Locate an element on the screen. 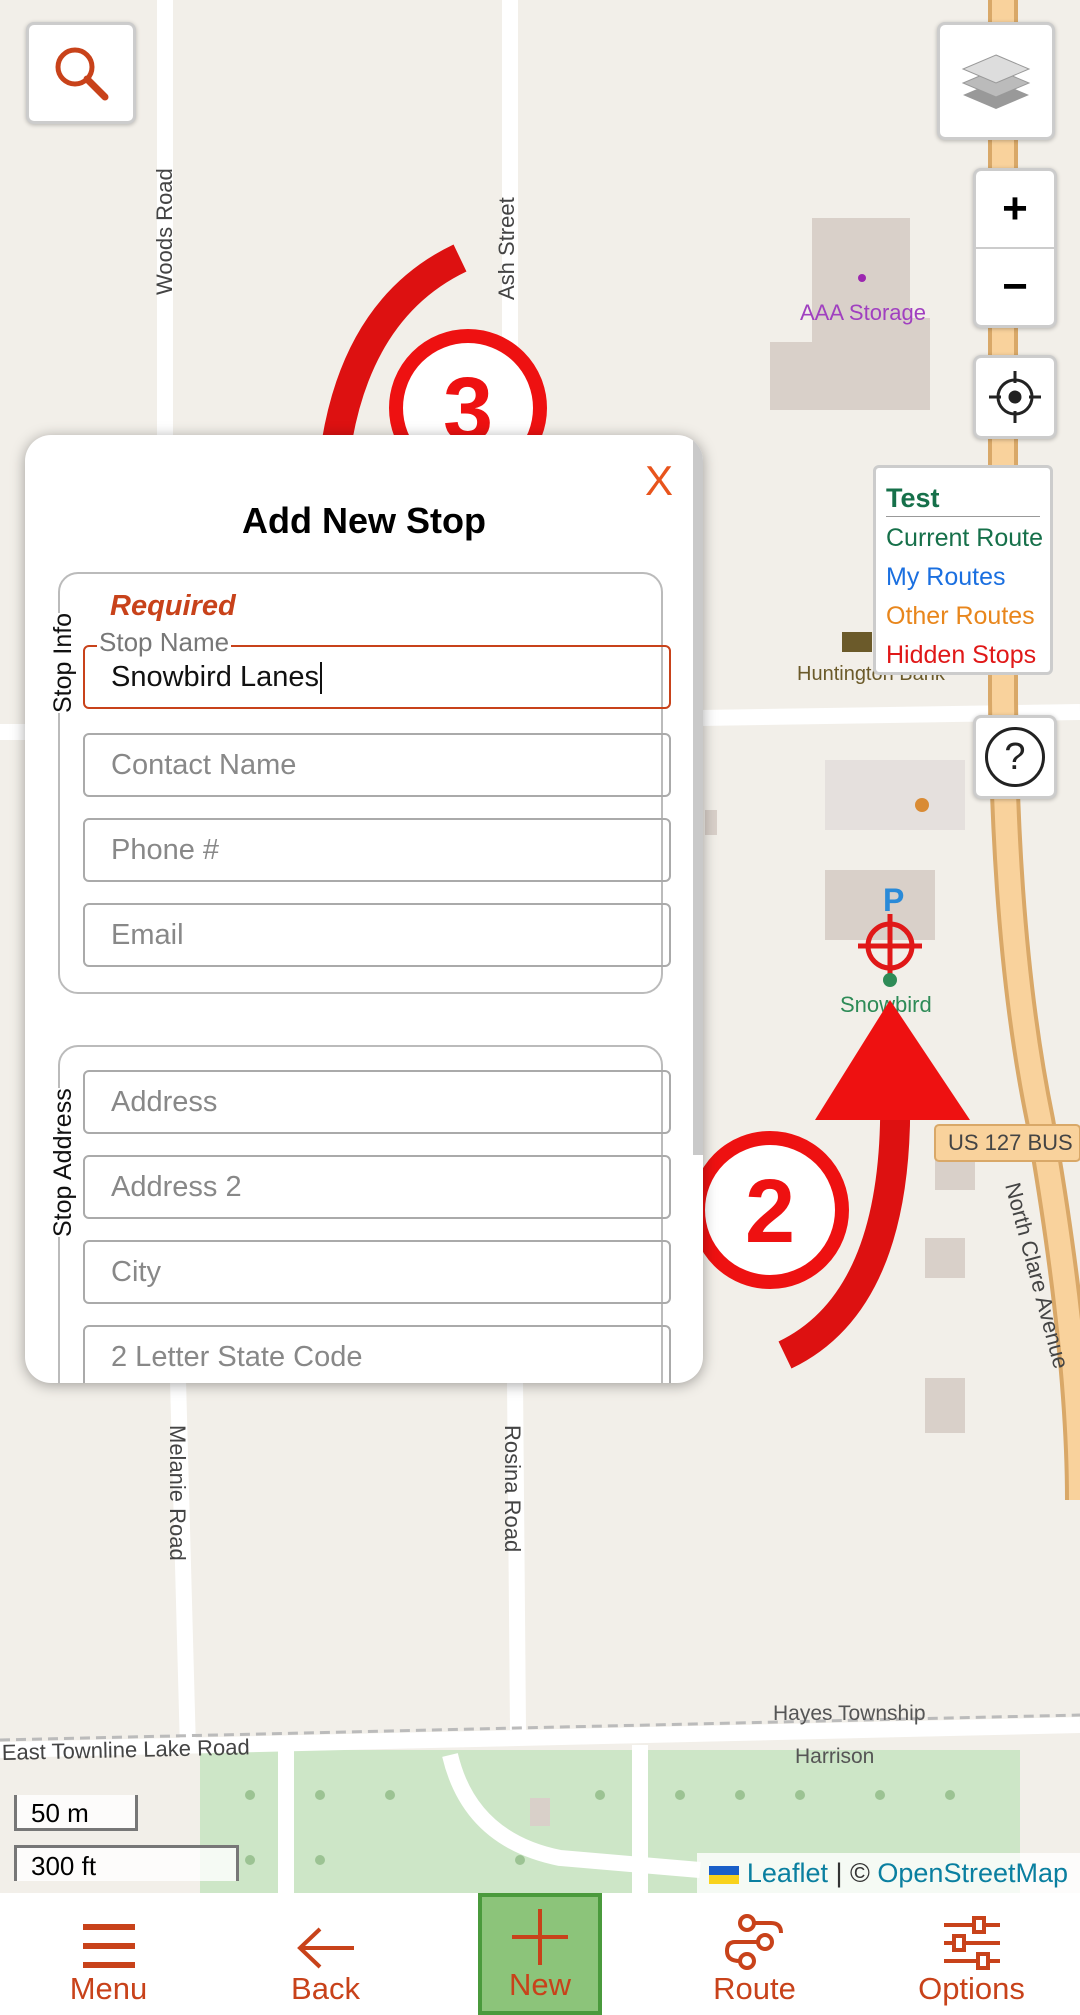  parking-icon: P is located at coordinates (893, 900).